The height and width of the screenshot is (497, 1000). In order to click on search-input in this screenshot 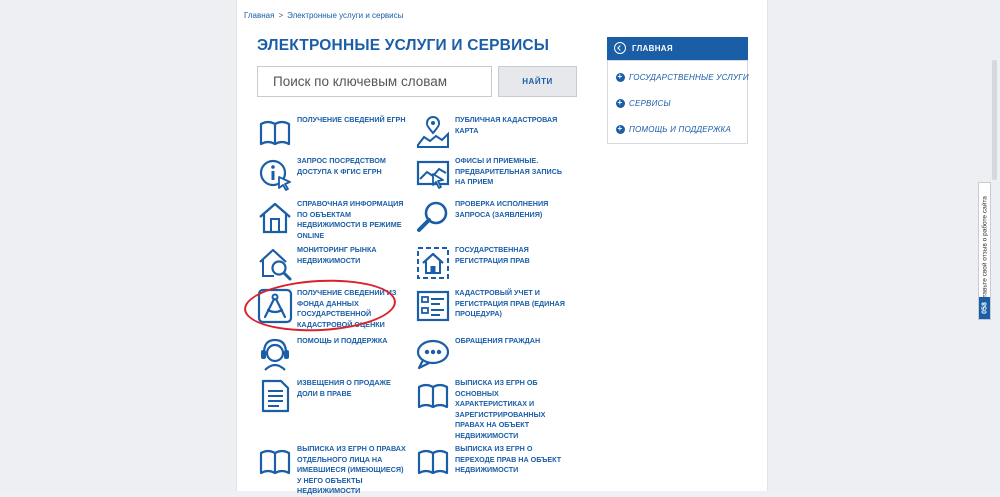, I will do `click(374, 81)`.